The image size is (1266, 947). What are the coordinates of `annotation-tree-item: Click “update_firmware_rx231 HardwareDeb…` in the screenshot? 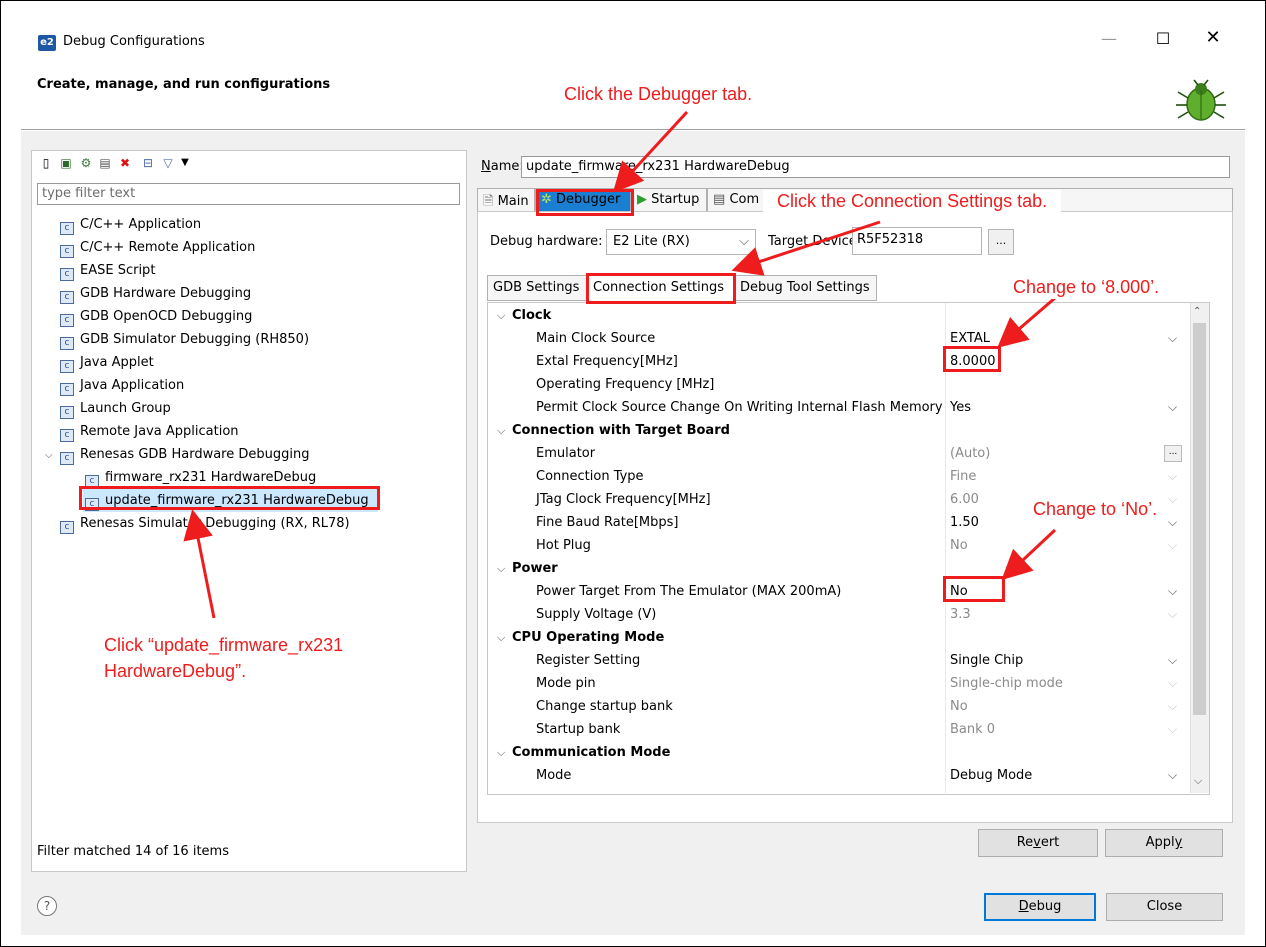 It's located at (223, 658).